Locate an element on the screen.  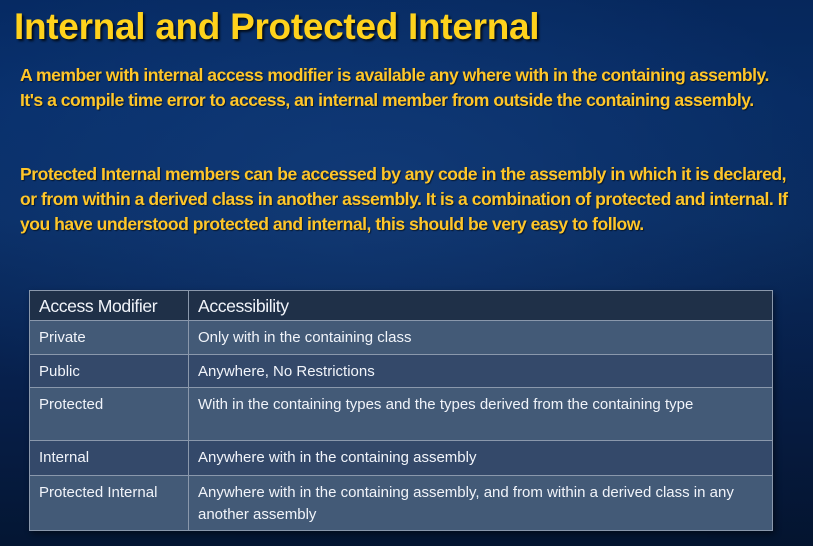
slide-title: Internal and Protected Internal is located at coordinates (277, 26).